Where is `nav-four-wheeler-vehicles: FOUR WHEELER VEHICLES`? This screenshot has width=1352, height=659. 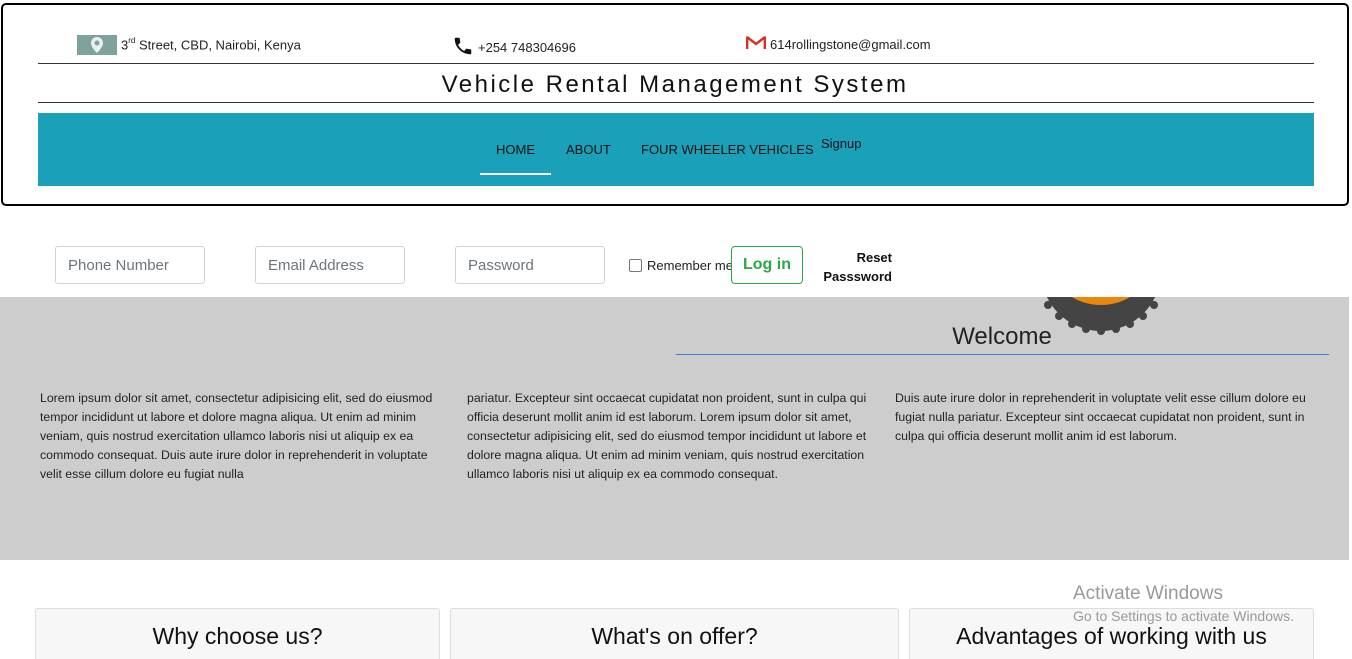 nav-four-wheeler-vehicles: FOUR WHEELER VEHICLES is located at coordinates (727, 149).